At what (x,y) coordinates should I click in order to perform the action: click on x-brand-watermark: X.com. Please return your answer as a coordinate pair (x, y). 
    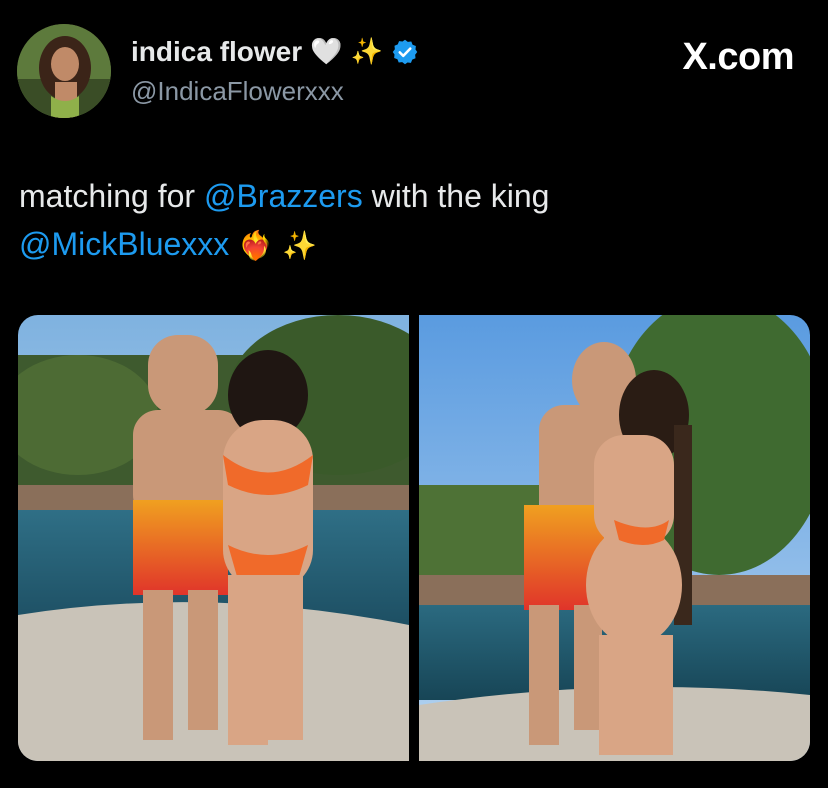
    Looking at the image, I should click on (738, 57).